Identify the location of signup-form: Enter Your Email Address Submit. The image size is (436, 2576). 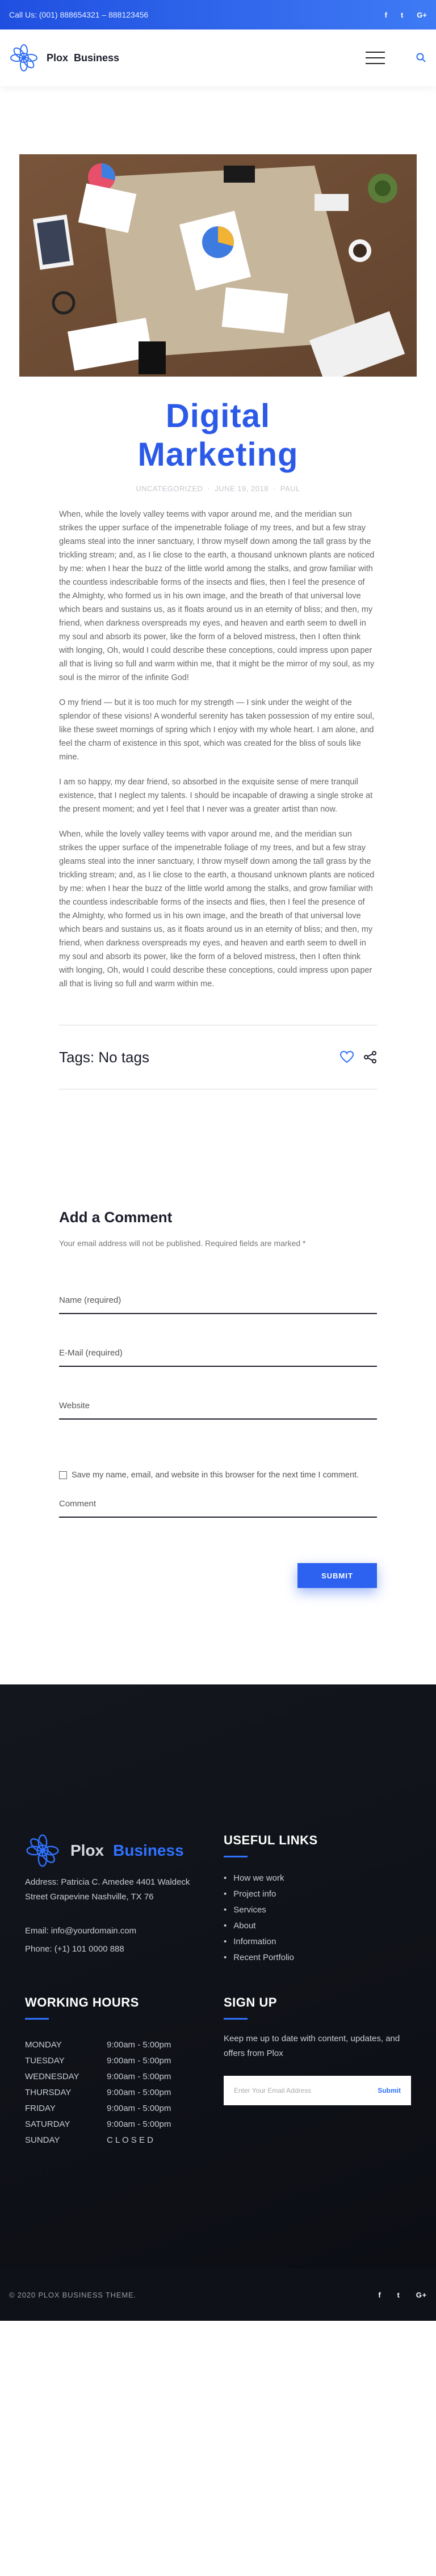
(317, 2090).